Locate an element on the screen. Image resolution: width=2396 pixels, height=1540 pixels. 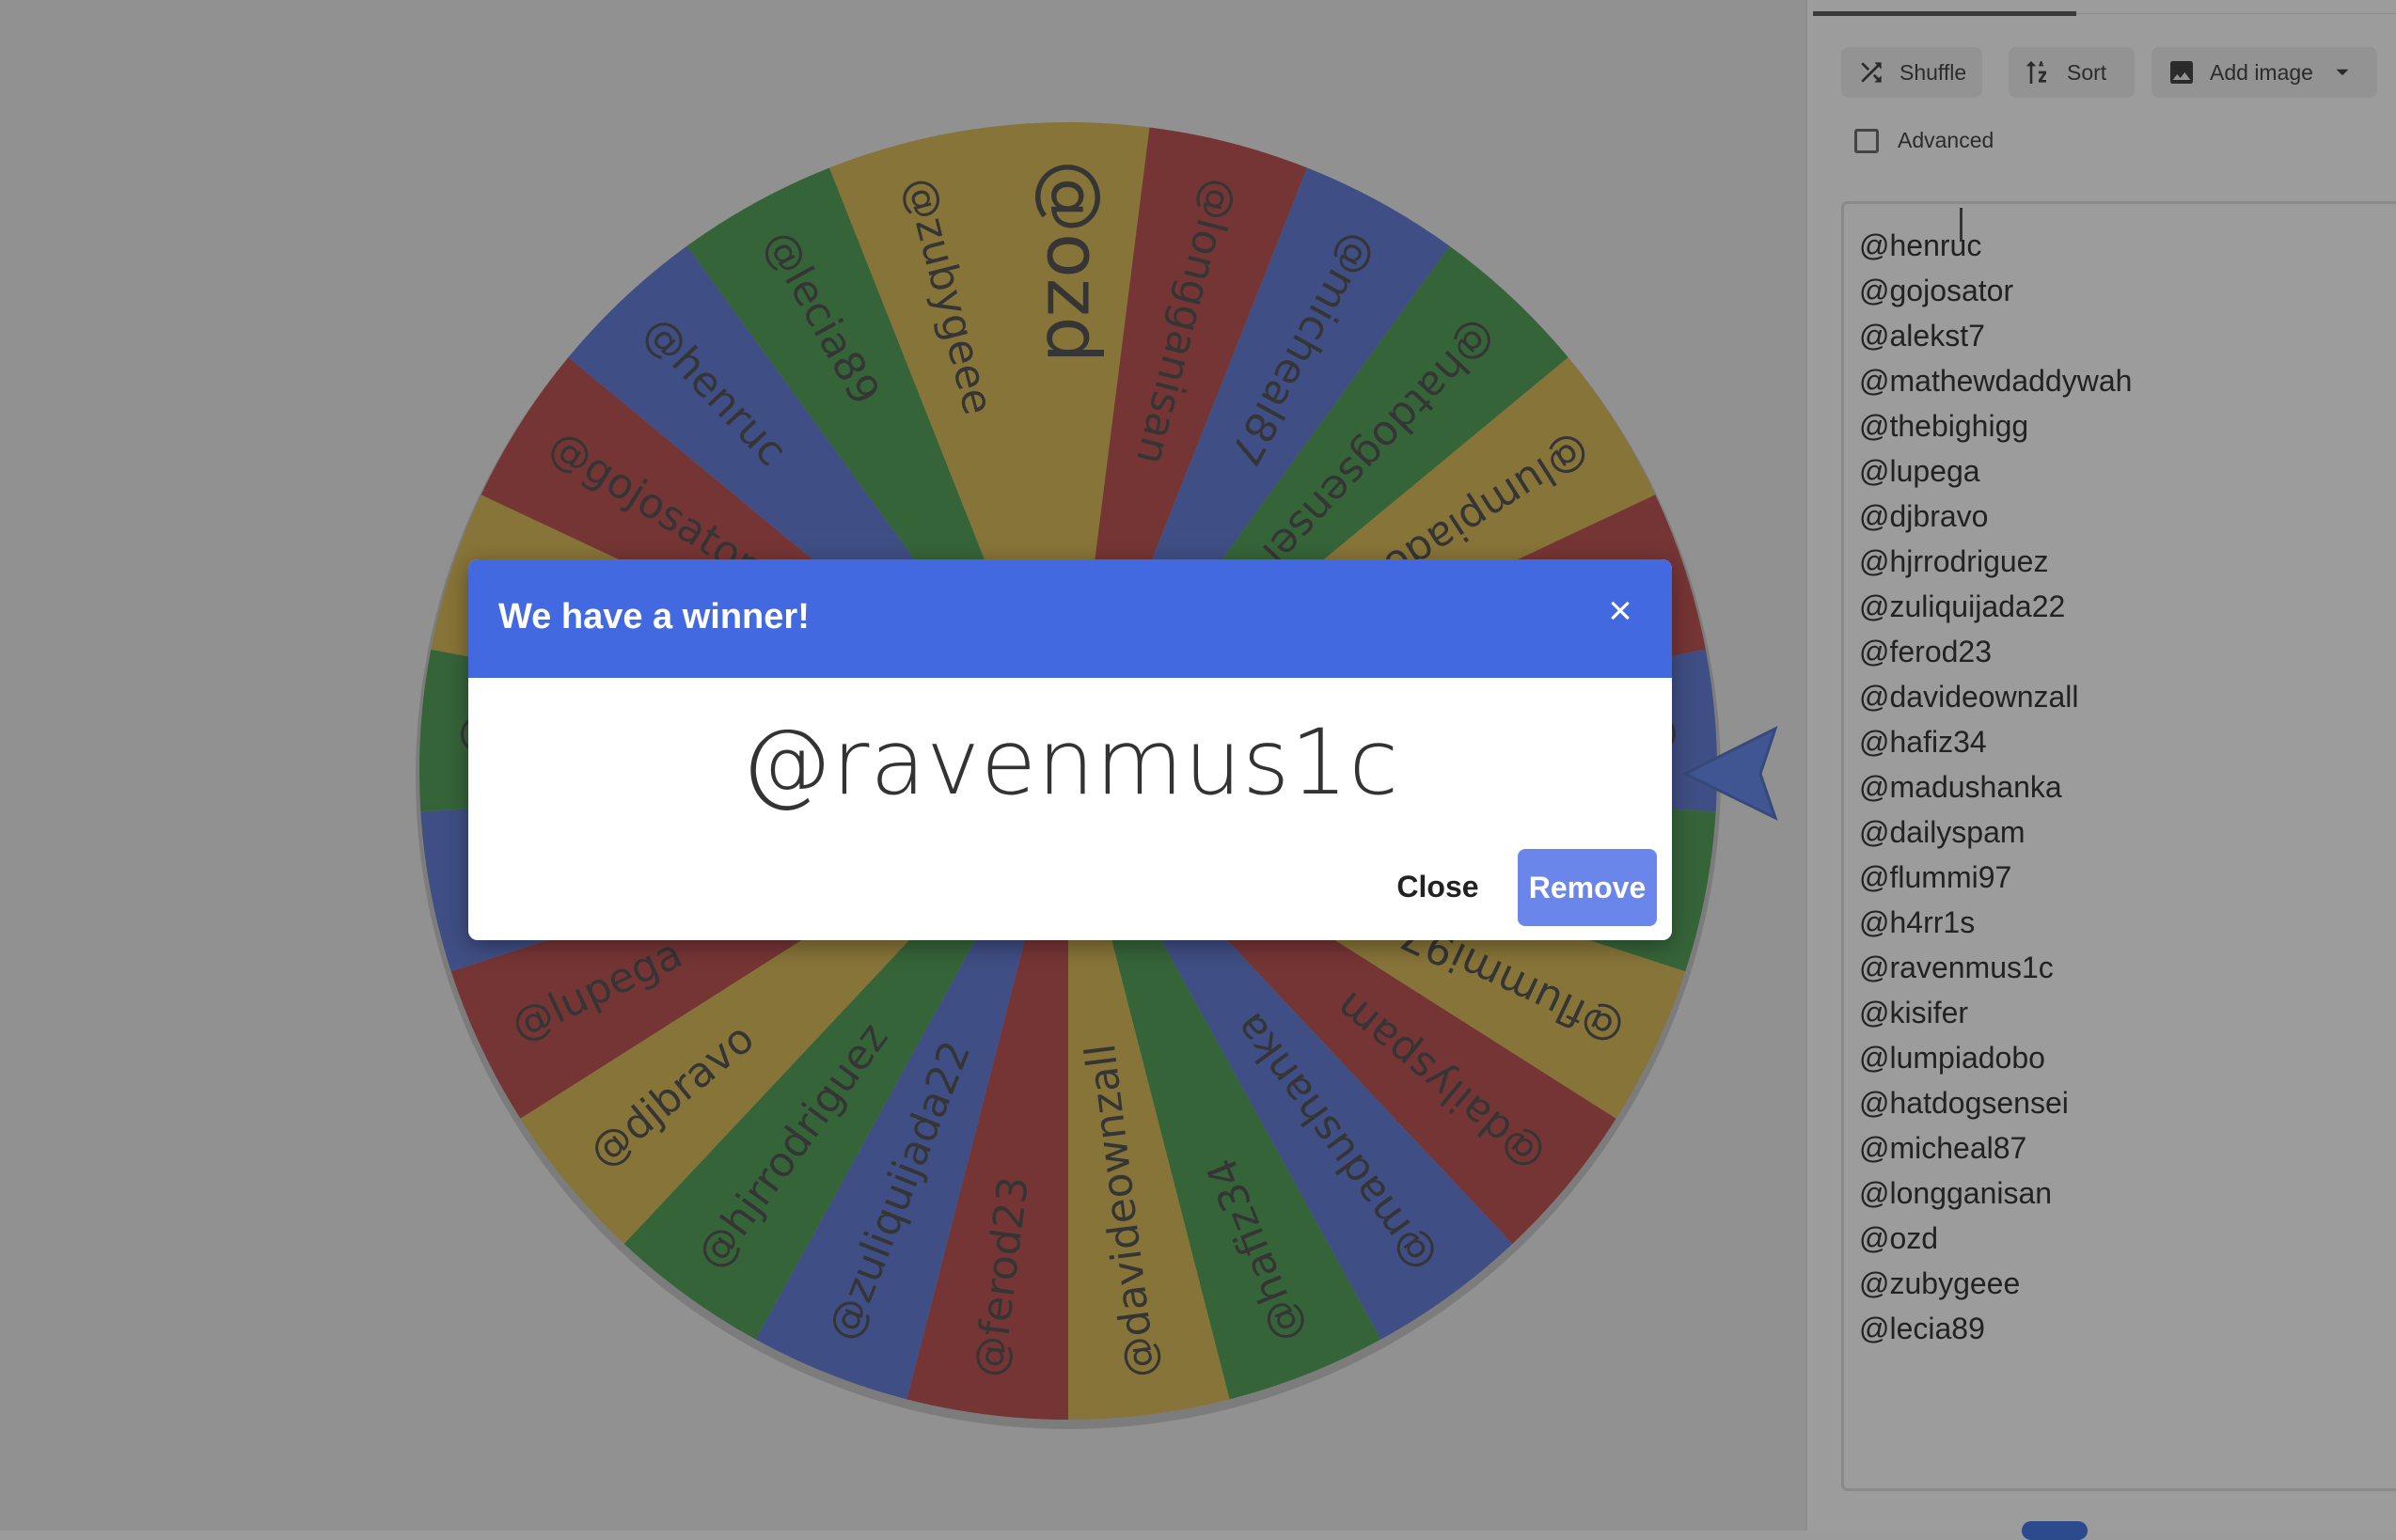
sort-label: Sort is located at coordinates (2087, 72).